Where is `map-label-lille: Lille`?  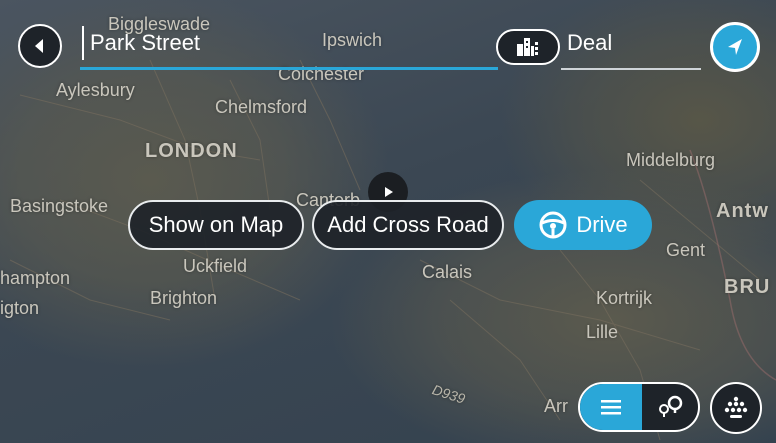 map-label-lille: Lille is located at coordinates (602, 332).